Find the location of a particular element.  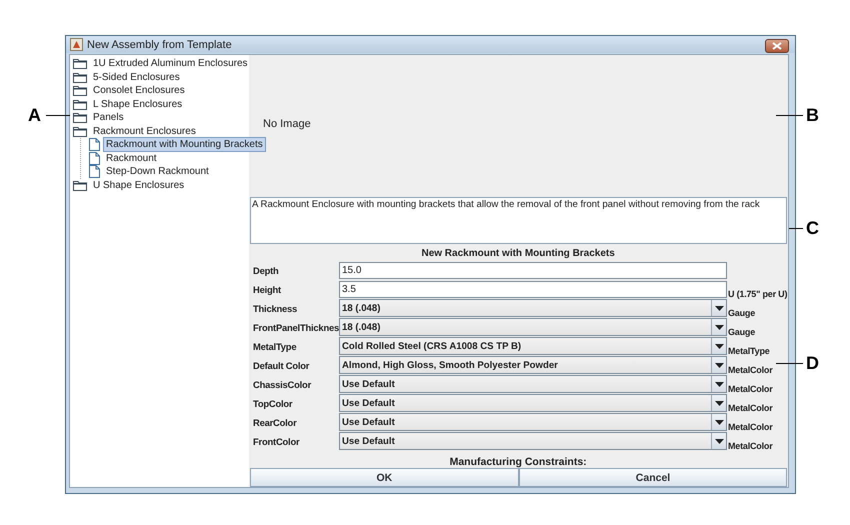

callout-letter: D is located at coordinates (812, 363).